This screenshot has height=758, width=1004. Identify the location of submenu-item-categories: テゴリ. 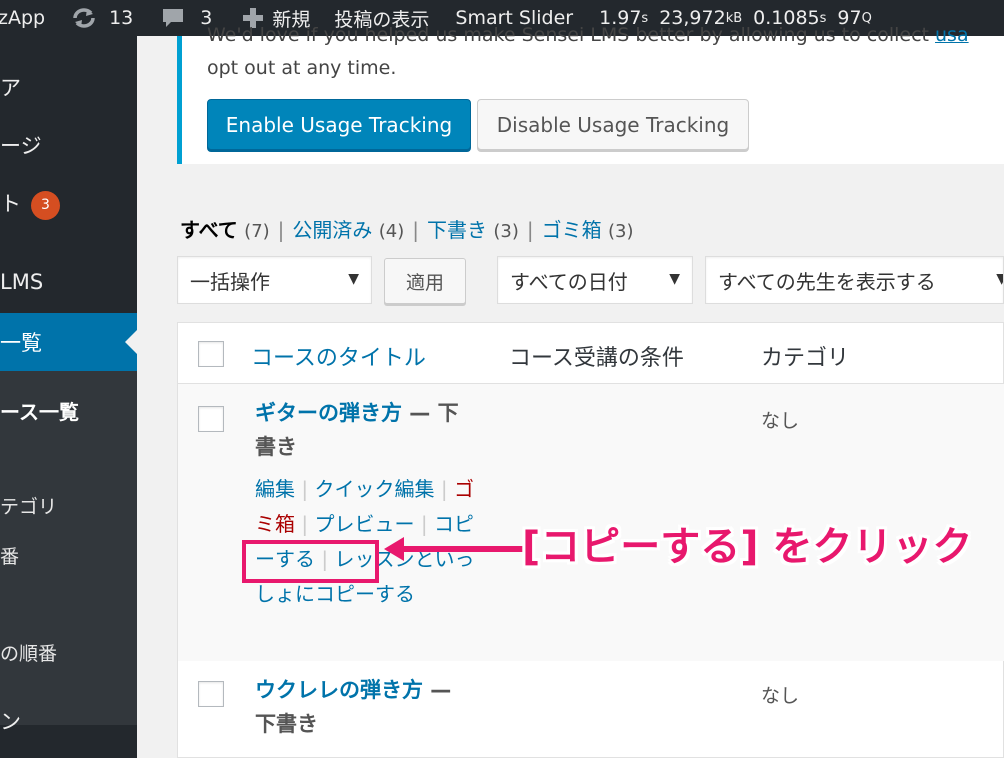
(28, 505).